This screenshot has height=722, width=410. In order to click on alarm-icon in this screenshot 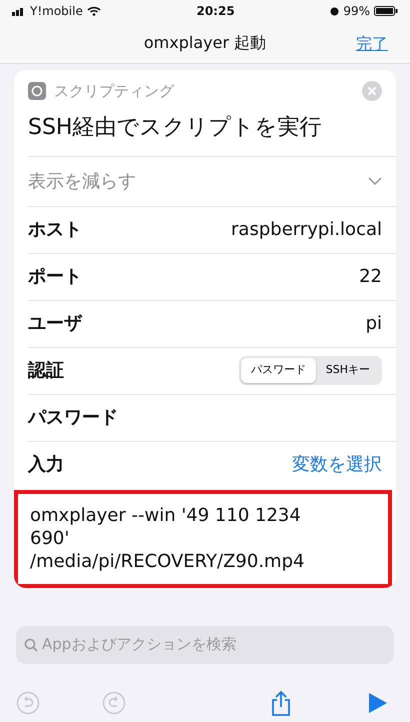, I will do `click(335, 11)`.